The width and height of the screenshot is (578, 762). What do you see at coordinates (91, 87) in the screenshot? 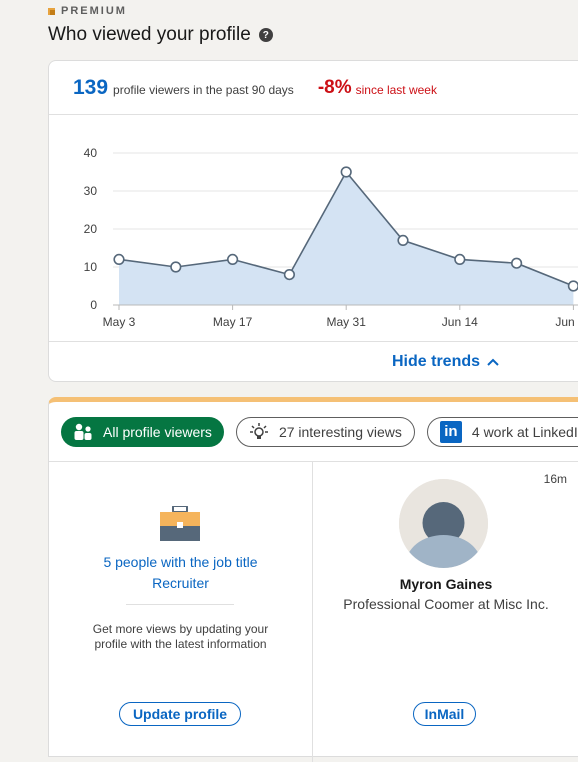
I see `viewer-count: 139` at bounding box center [91, 87].